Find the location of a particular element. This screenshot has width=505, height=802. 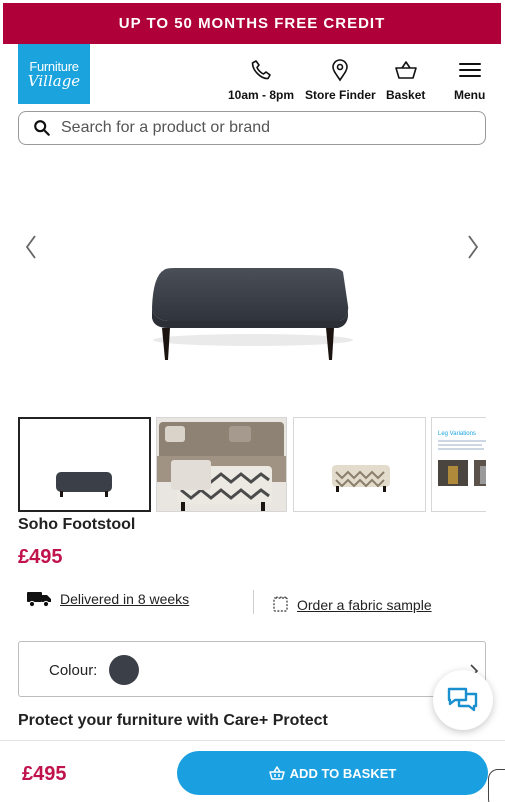

chat-icon is located at coordinates (462, 699).